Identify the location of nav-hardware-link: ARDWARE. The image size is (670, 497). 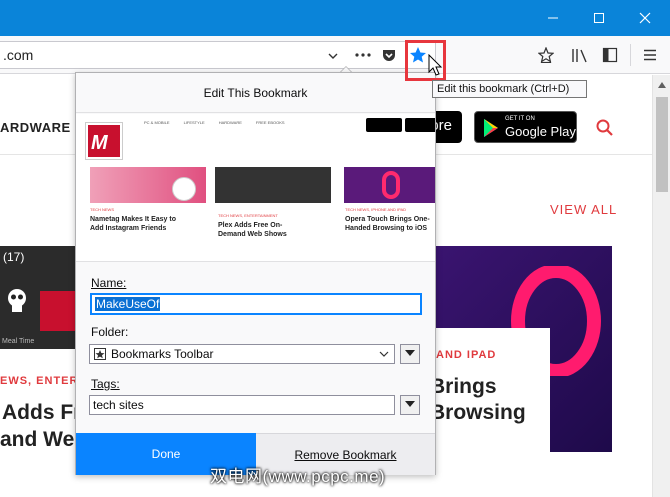
(35, 127).